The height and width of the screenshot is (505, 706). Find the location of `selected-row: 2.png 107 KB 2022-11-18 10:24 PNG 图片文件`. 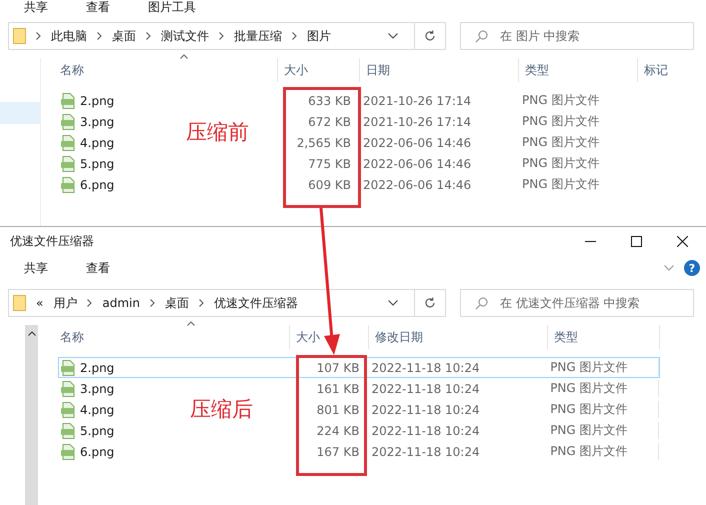

selected-row: 2.png 107 KB 2022-11-18 10:24 PNG 图片文件 is located at coordinates (359, 367).